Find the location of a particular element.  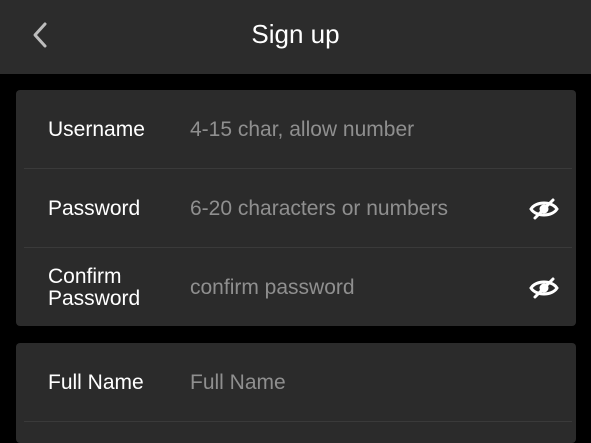

full-name-input is located at coordinates (379, 382).